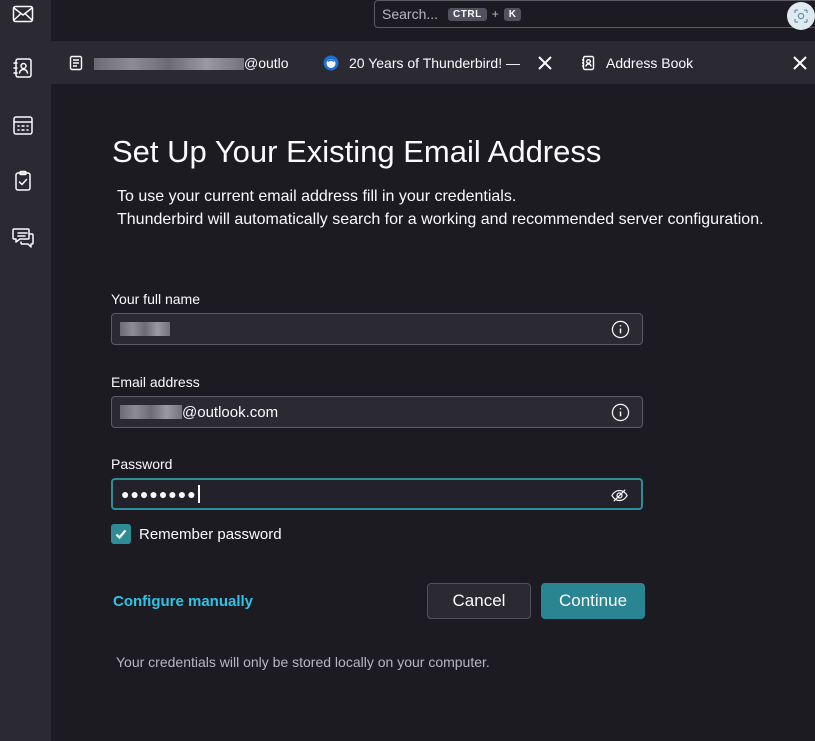  Describe the element at coordinates (145, 329) in the screenshot. I see `redacted-full-name` at that location.